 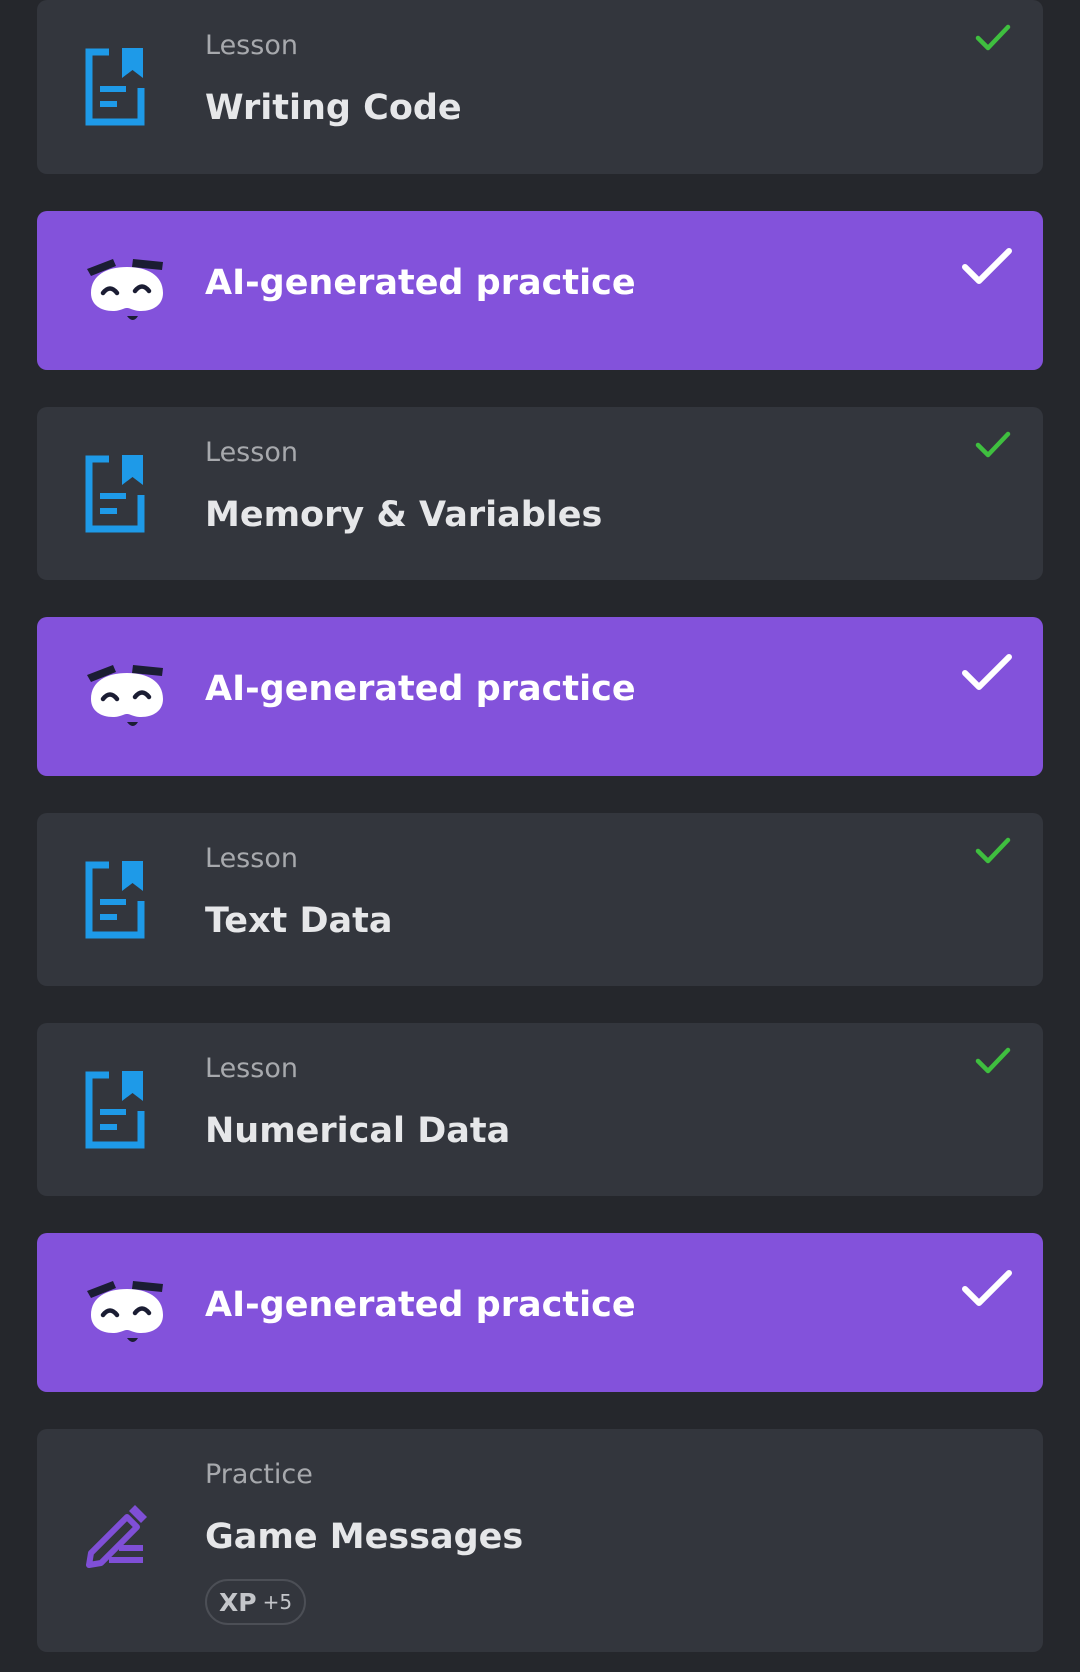 I want to click on xp-label: XP, so click(x=238, y=1602).